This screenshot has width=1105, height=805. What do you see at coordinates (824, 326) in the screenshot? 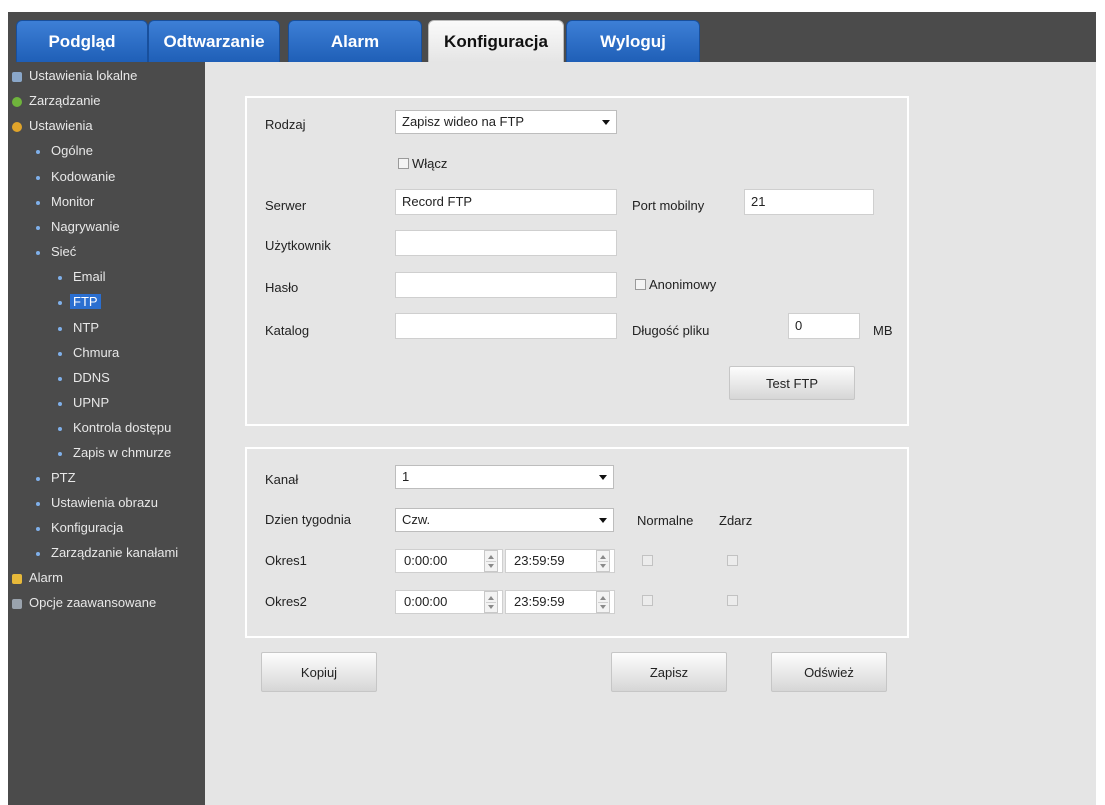
I see `file-length-input: 0` at bounding box center [824, 326].